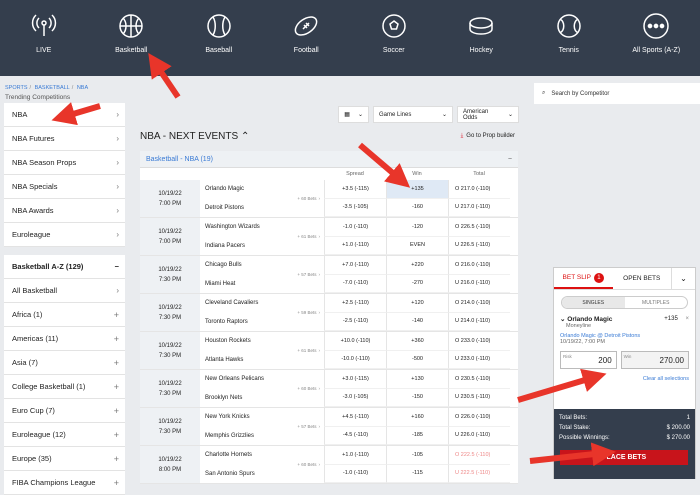  Describe the element at coordinates (52, 88) in the screenshot. I see `breadcrumb-basketball: BASKETBALL` at that location.